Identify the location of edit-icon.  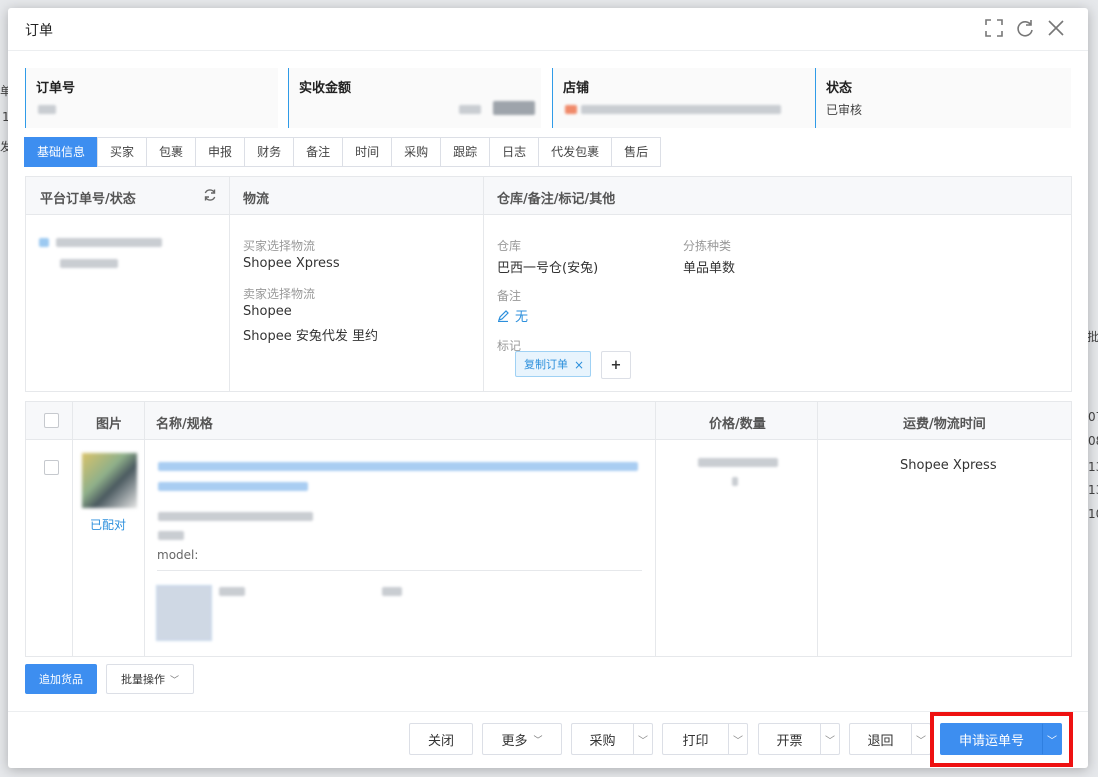
(503, 315).